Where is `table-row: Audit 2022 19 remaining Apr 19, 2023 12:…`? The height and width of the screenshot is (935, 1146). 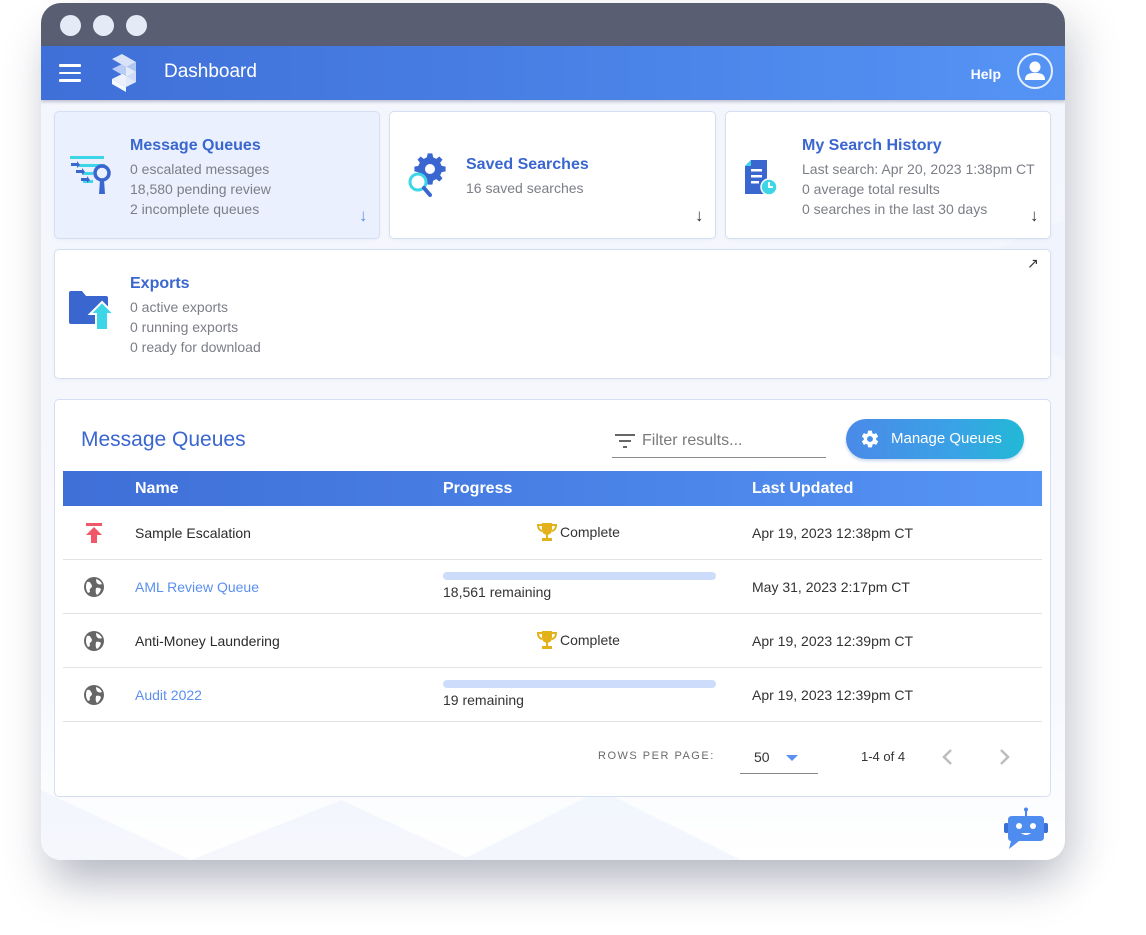 table-row: Audit 2022 19 remaining Apr 19, 2023 12:… is located at coordinates (552, 695).